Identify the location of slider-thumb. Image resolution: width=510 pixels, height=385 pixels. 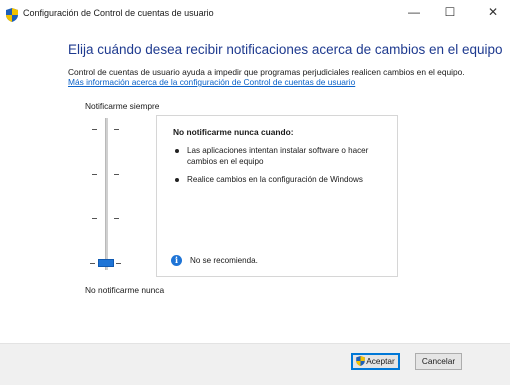
(106, 263).